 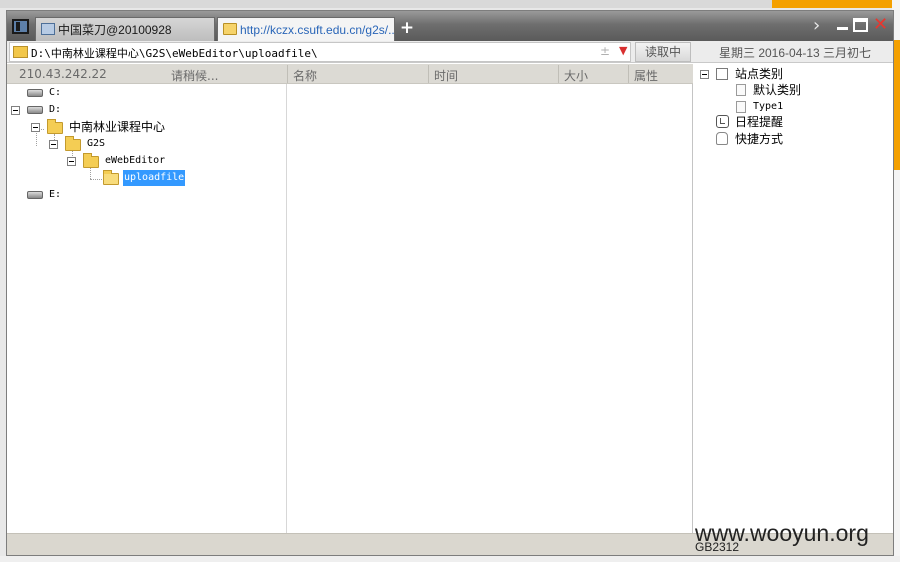 I want to click on read-button: 读取中, so click(x=663, y=52).